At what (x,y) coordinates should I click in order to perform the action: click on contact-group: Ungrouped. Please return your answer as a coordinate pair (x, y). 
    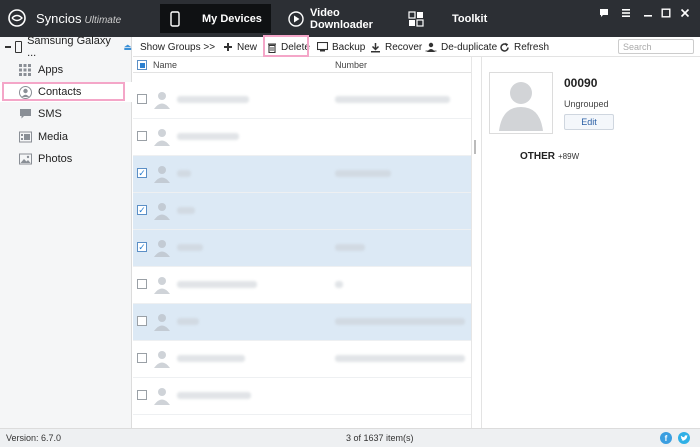
    Looking at the image, I should click on (586, 104).